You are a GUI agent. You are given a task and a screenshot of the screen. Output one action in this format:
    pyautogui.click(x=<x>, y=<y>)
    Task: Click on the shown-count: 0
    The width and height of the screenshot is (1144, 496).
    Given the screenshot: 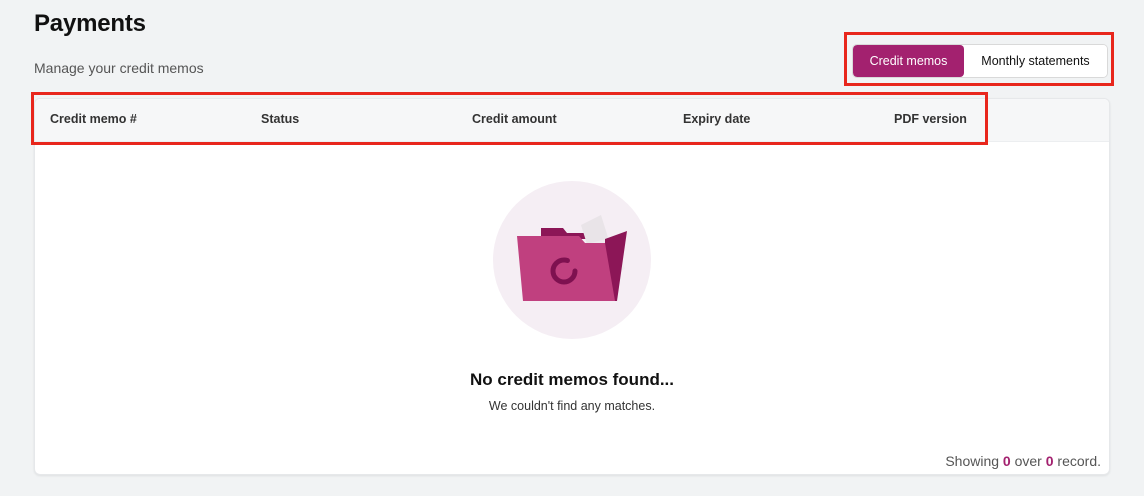 What is the action you would take?
    pyautogui.click(x=1006, y=461)
    